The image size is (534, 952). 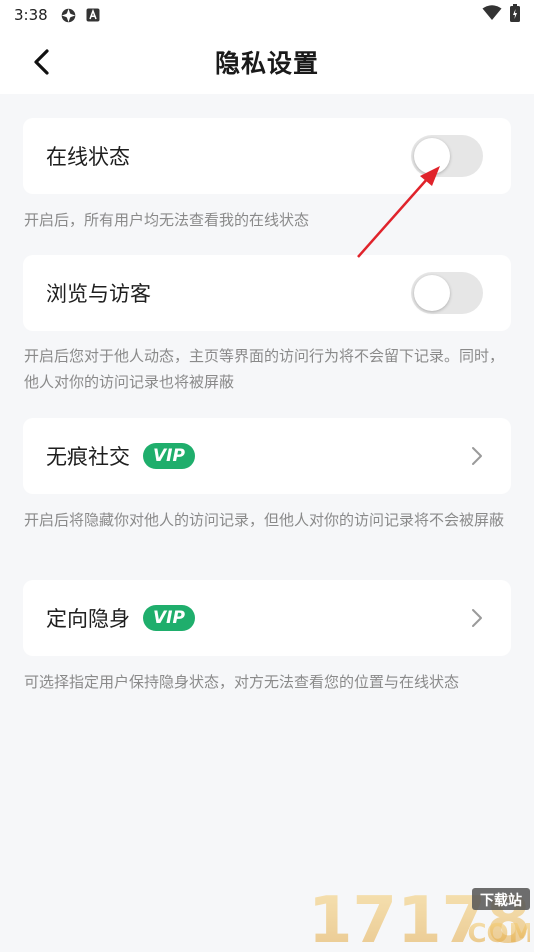 I want to click on traceless-social-label: 无痕社交, so click(x=88, y=456).